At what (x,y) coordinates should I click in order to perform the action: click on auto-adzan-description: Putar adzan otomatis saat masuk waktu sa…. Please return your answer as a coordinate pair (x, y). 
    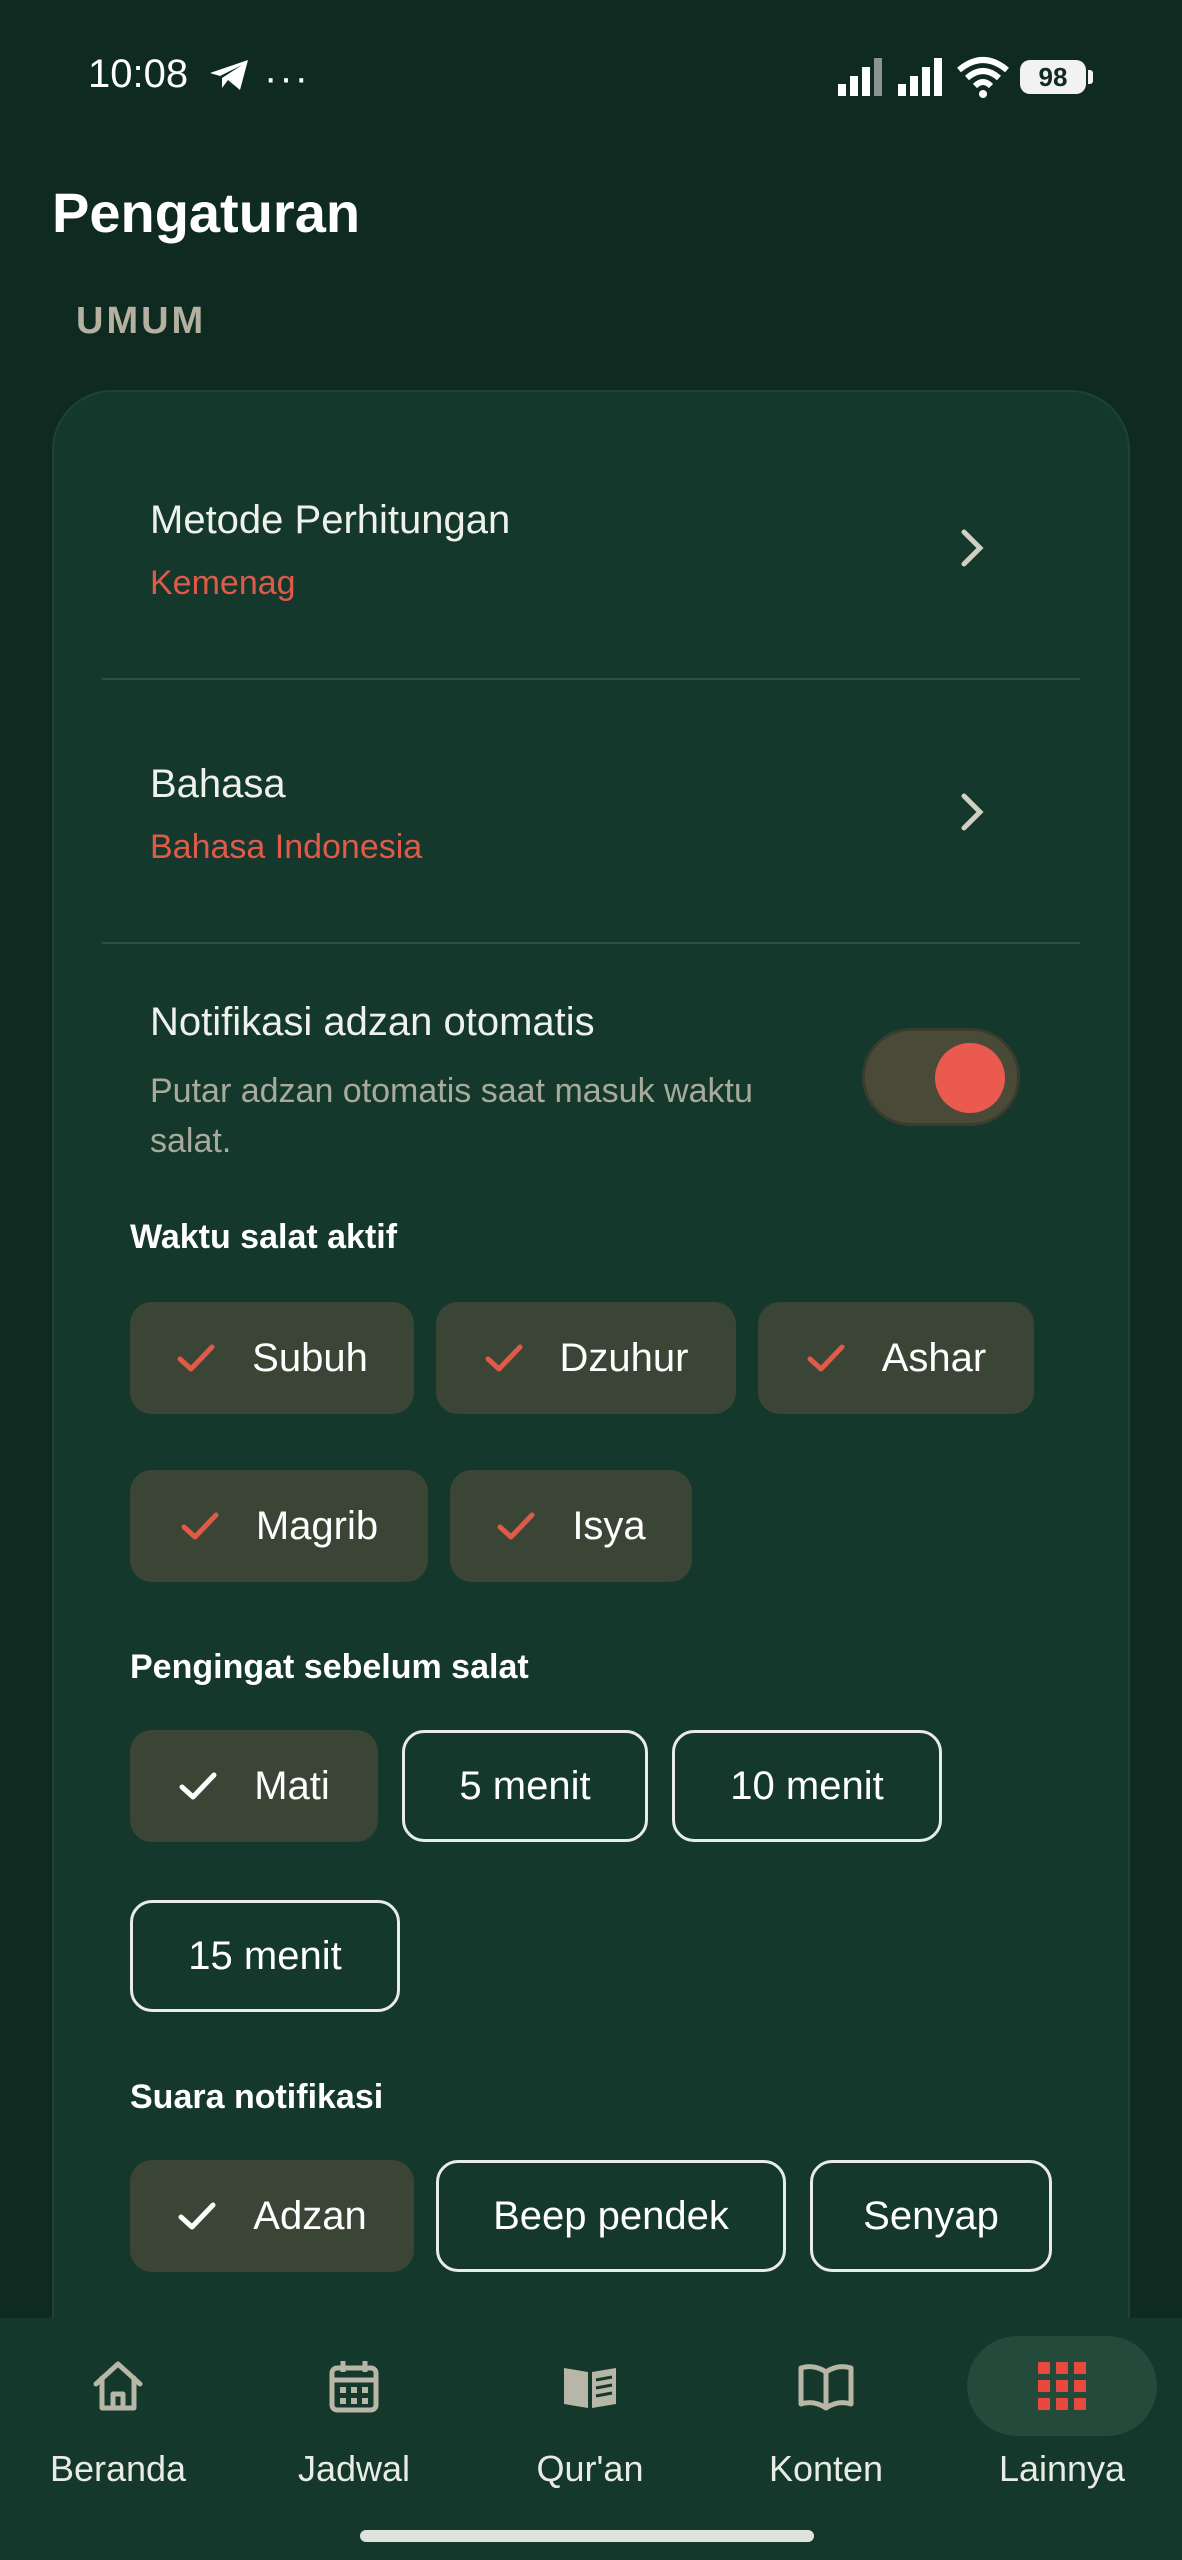
    Looking at the image, I should click on (451, 1116).